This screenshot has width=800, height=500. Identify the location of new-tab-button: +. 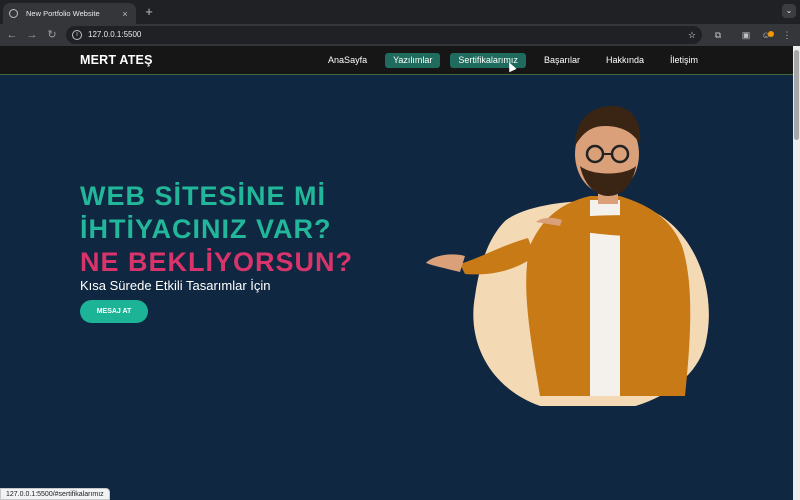
(149, 12).